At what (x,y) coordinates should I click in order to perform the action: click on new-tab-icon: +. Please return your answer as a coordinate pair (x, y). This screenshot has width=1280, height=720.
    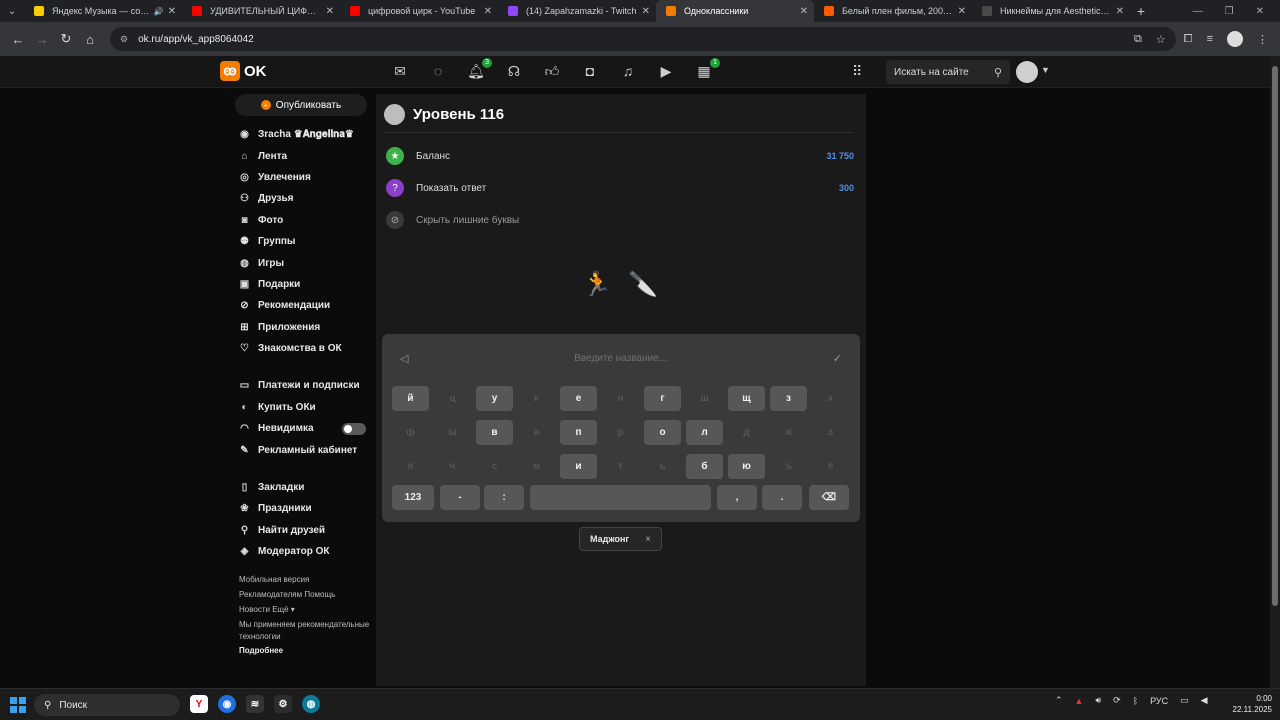
    Looking at the image, I should click on (1141, 11).